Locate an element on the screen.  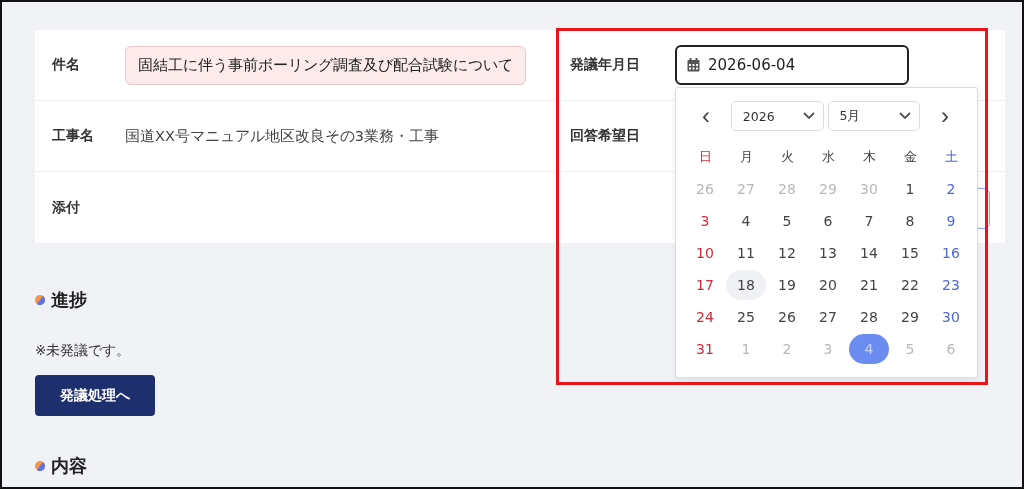
weekday-label: 火 is located at coordinates (787, 156).